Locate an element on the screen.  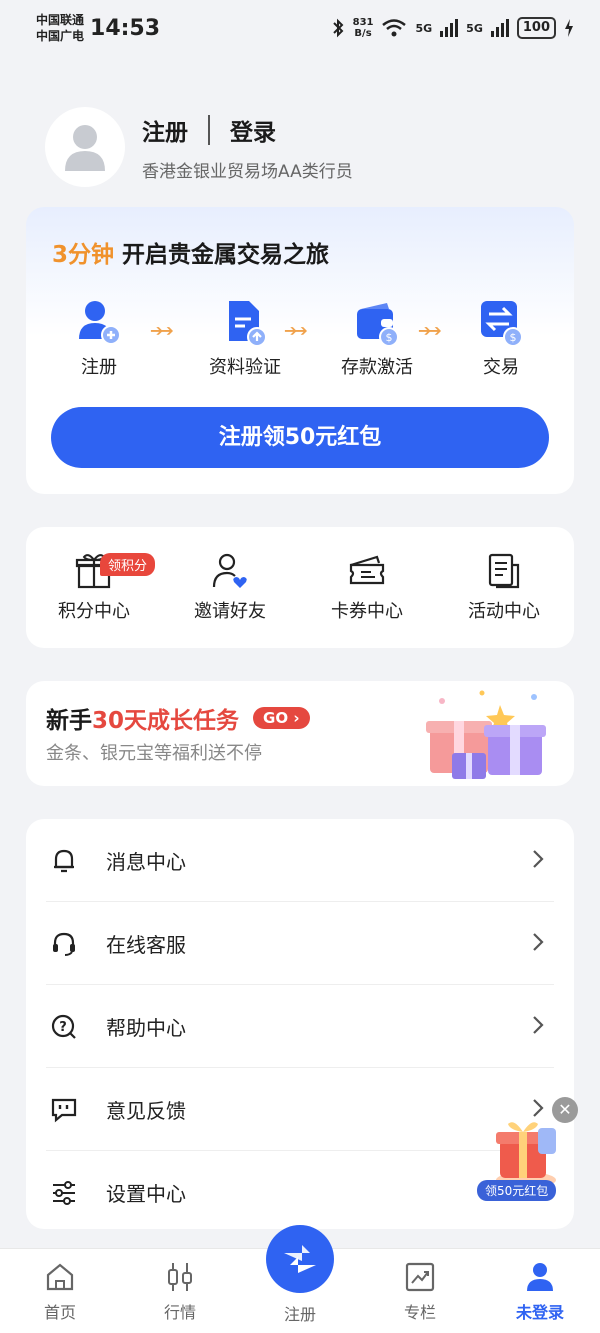
activity-doc-icon is located at coordinates (504, 571).